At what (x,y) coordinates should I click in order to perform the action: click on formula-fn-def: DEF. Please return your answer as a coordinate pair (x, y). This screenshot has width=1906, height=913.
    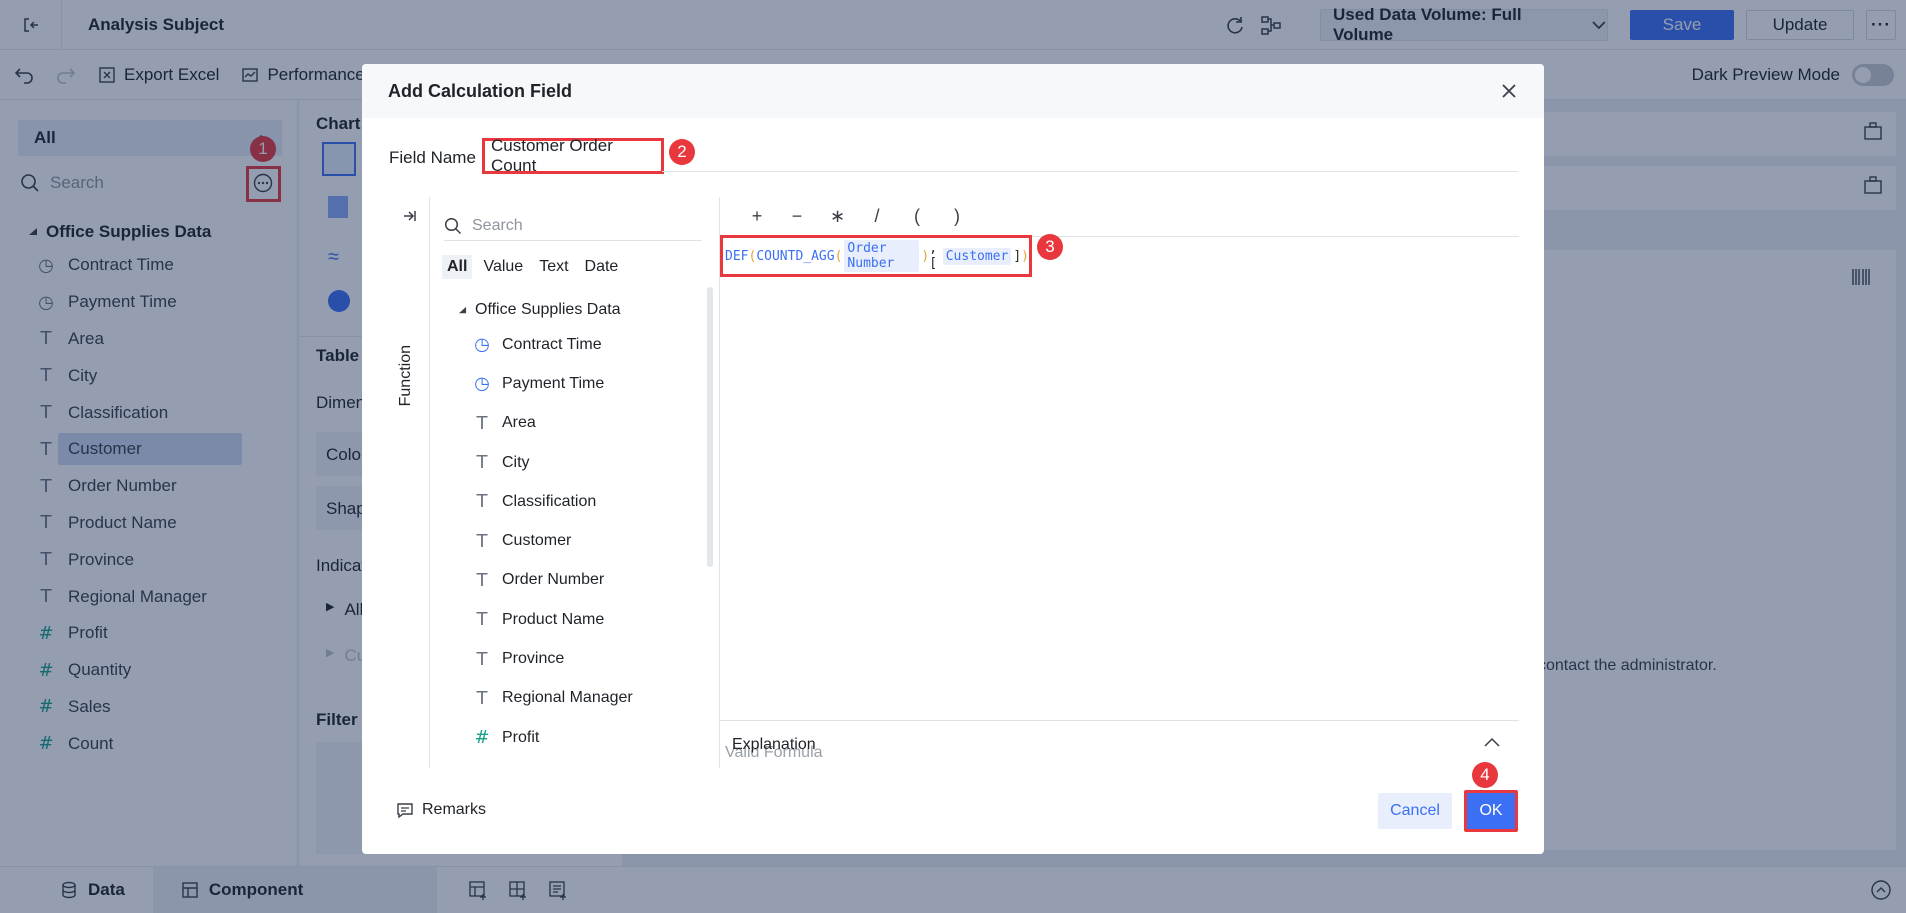
    Looking at the image, I should click on (737, 256).